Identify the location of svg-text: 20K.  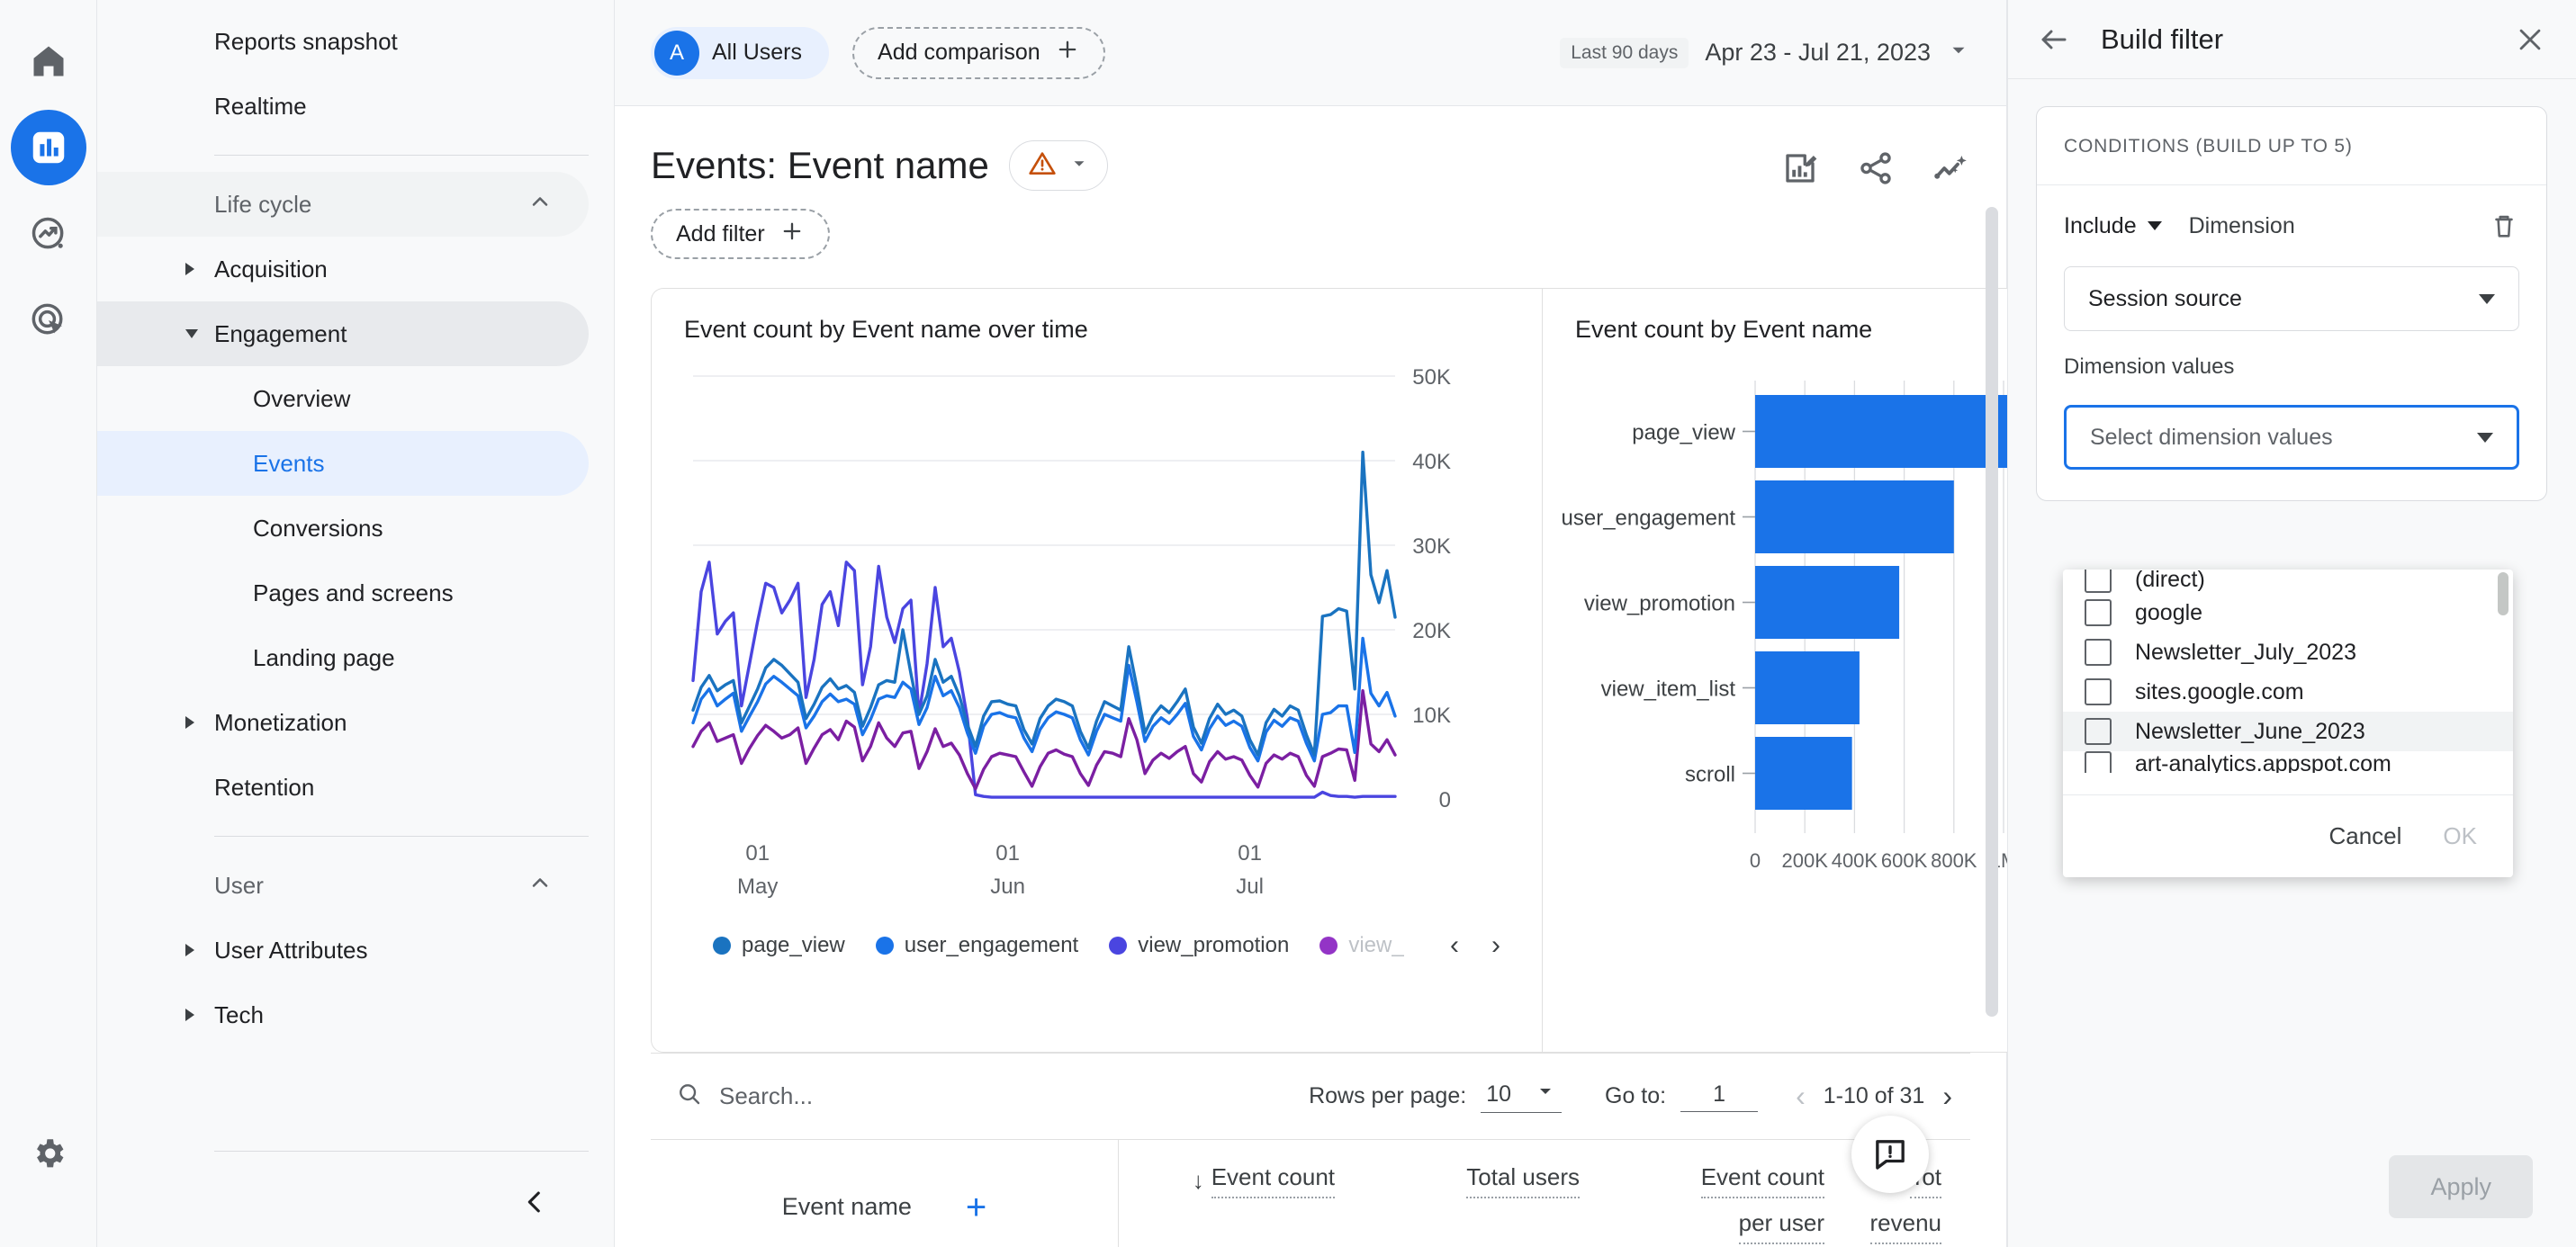
(1431, 631).